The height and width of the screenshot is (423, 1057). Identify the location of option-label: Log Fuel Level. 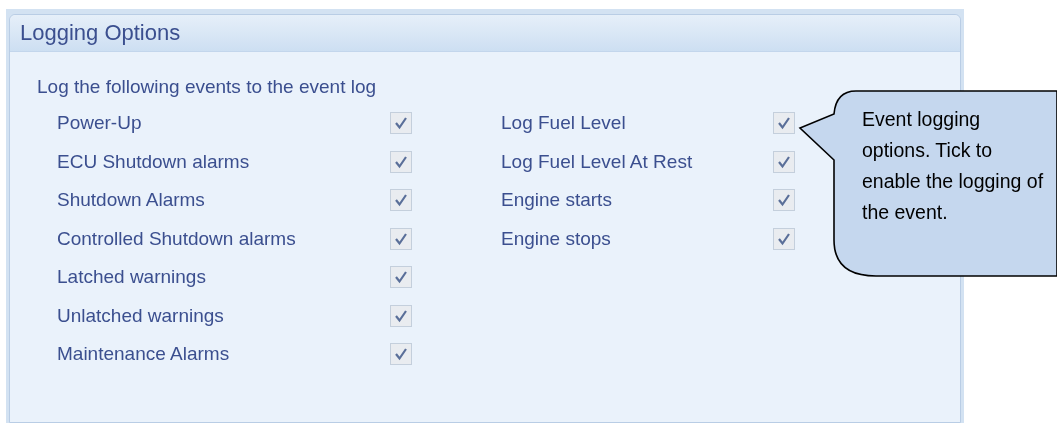
(564, 123).